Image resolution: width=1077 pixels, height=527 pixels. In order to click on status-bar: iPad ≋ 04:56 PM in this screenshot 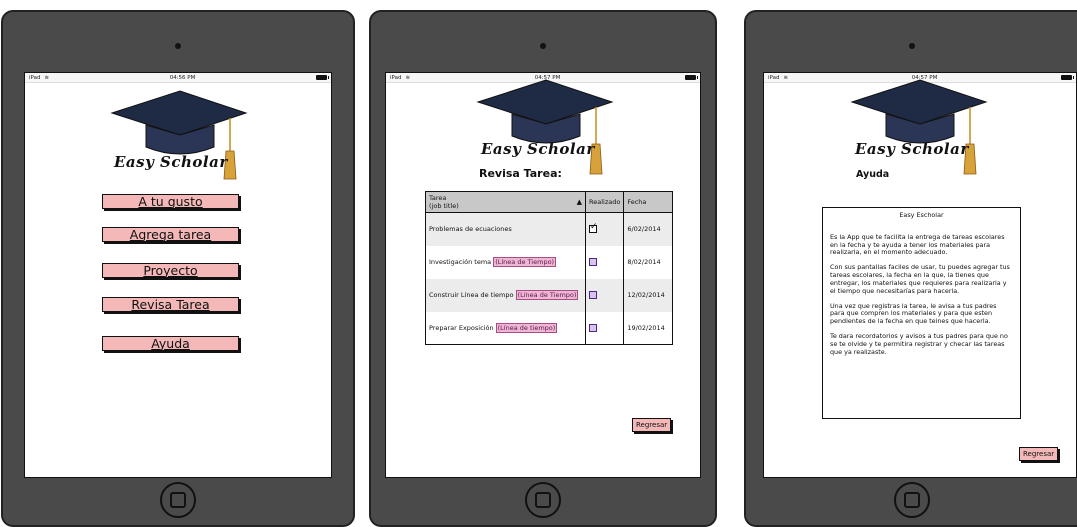, I will do `click(178, 78)`.